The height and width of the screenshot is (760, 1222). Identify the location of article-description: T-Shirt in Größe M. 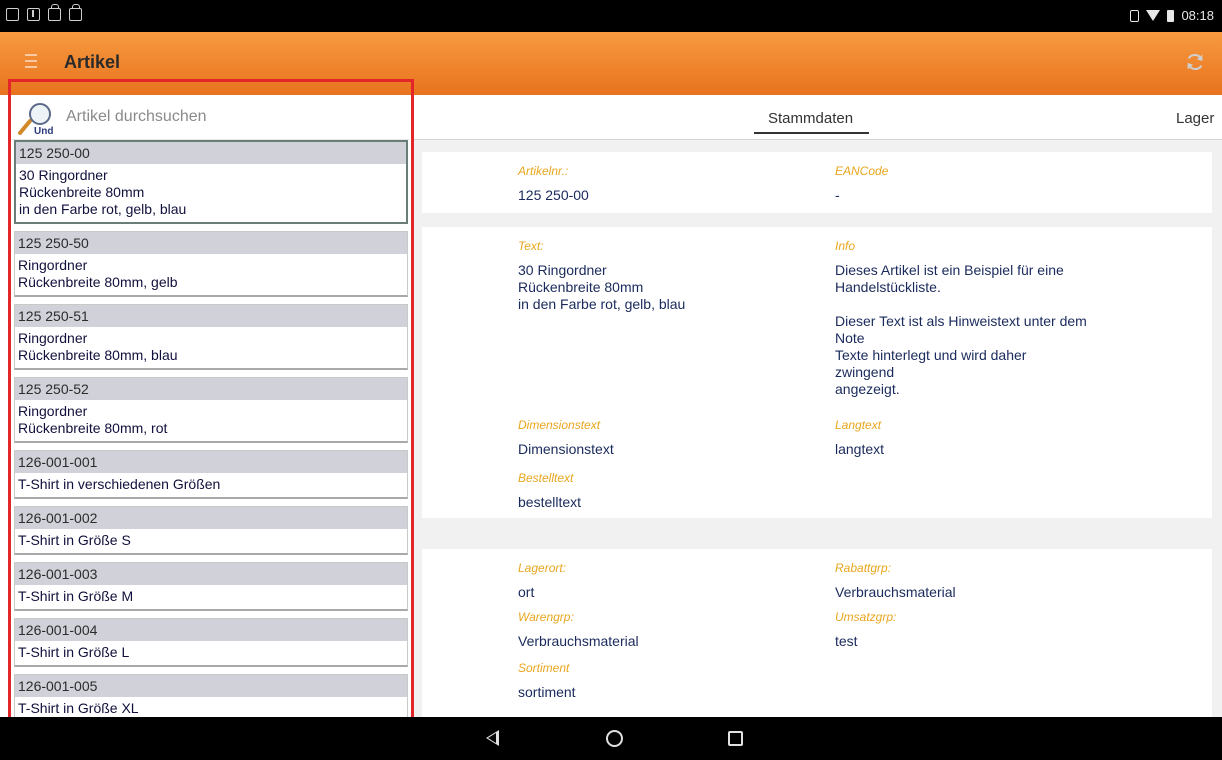
(211, 597).